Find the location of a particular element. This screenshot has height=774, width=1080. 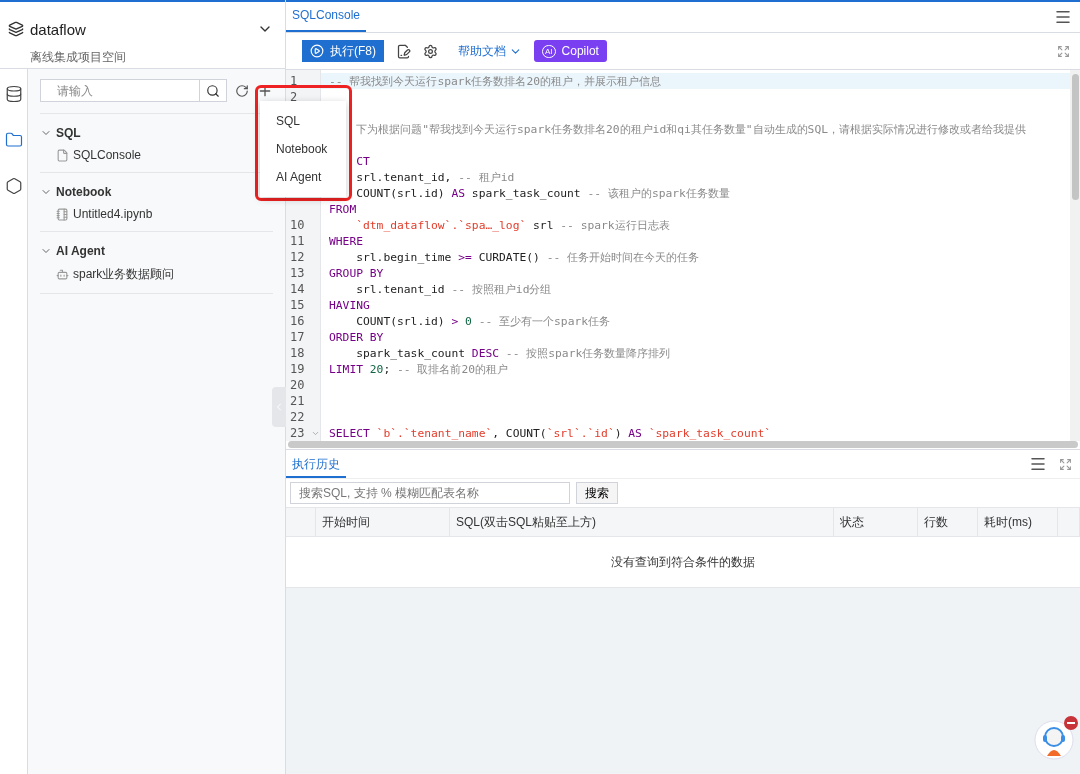

code-line: spark_task_count DESC -- 按照spark任务数量降序排列 is located at coordinates (513, 353).